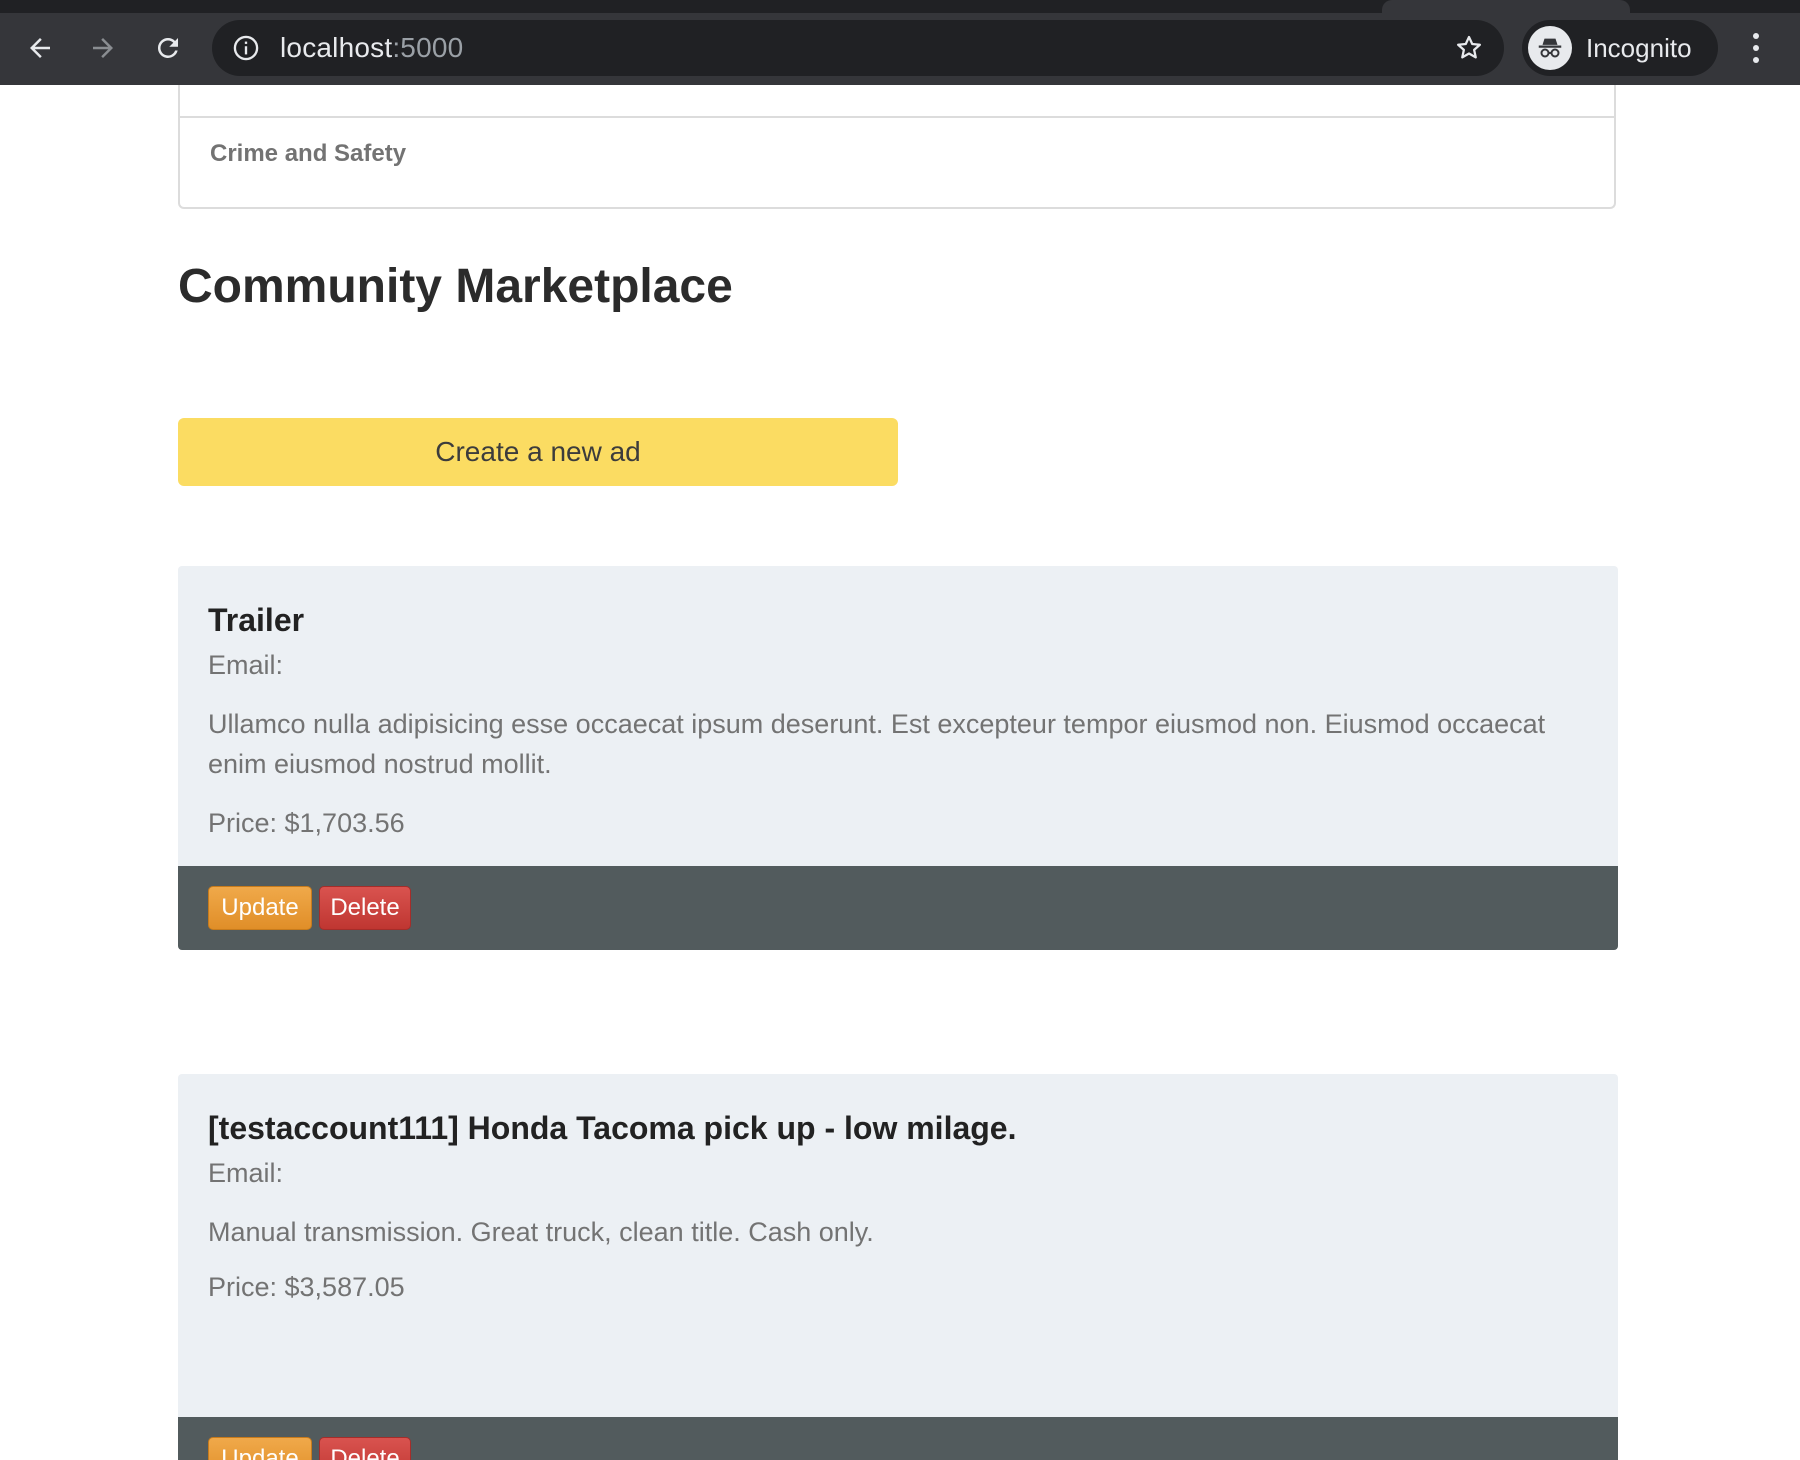 This screenshot has height=1460, width=1800. Describe the element at coordinates (336, 47) in the screenshot. I see `url-host: localhost` at that location.